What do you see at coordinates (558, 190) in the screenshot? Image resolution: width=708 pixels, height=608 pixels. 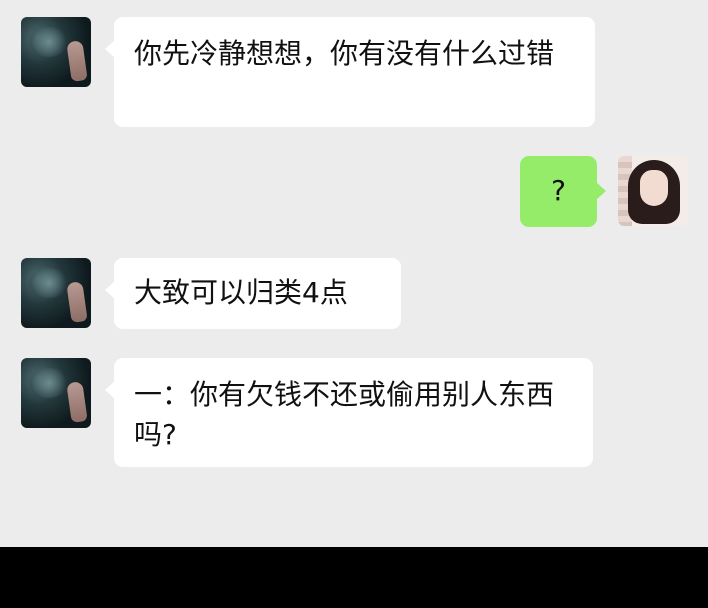 I see `message-text: ?` at bounding box center [558, 190].